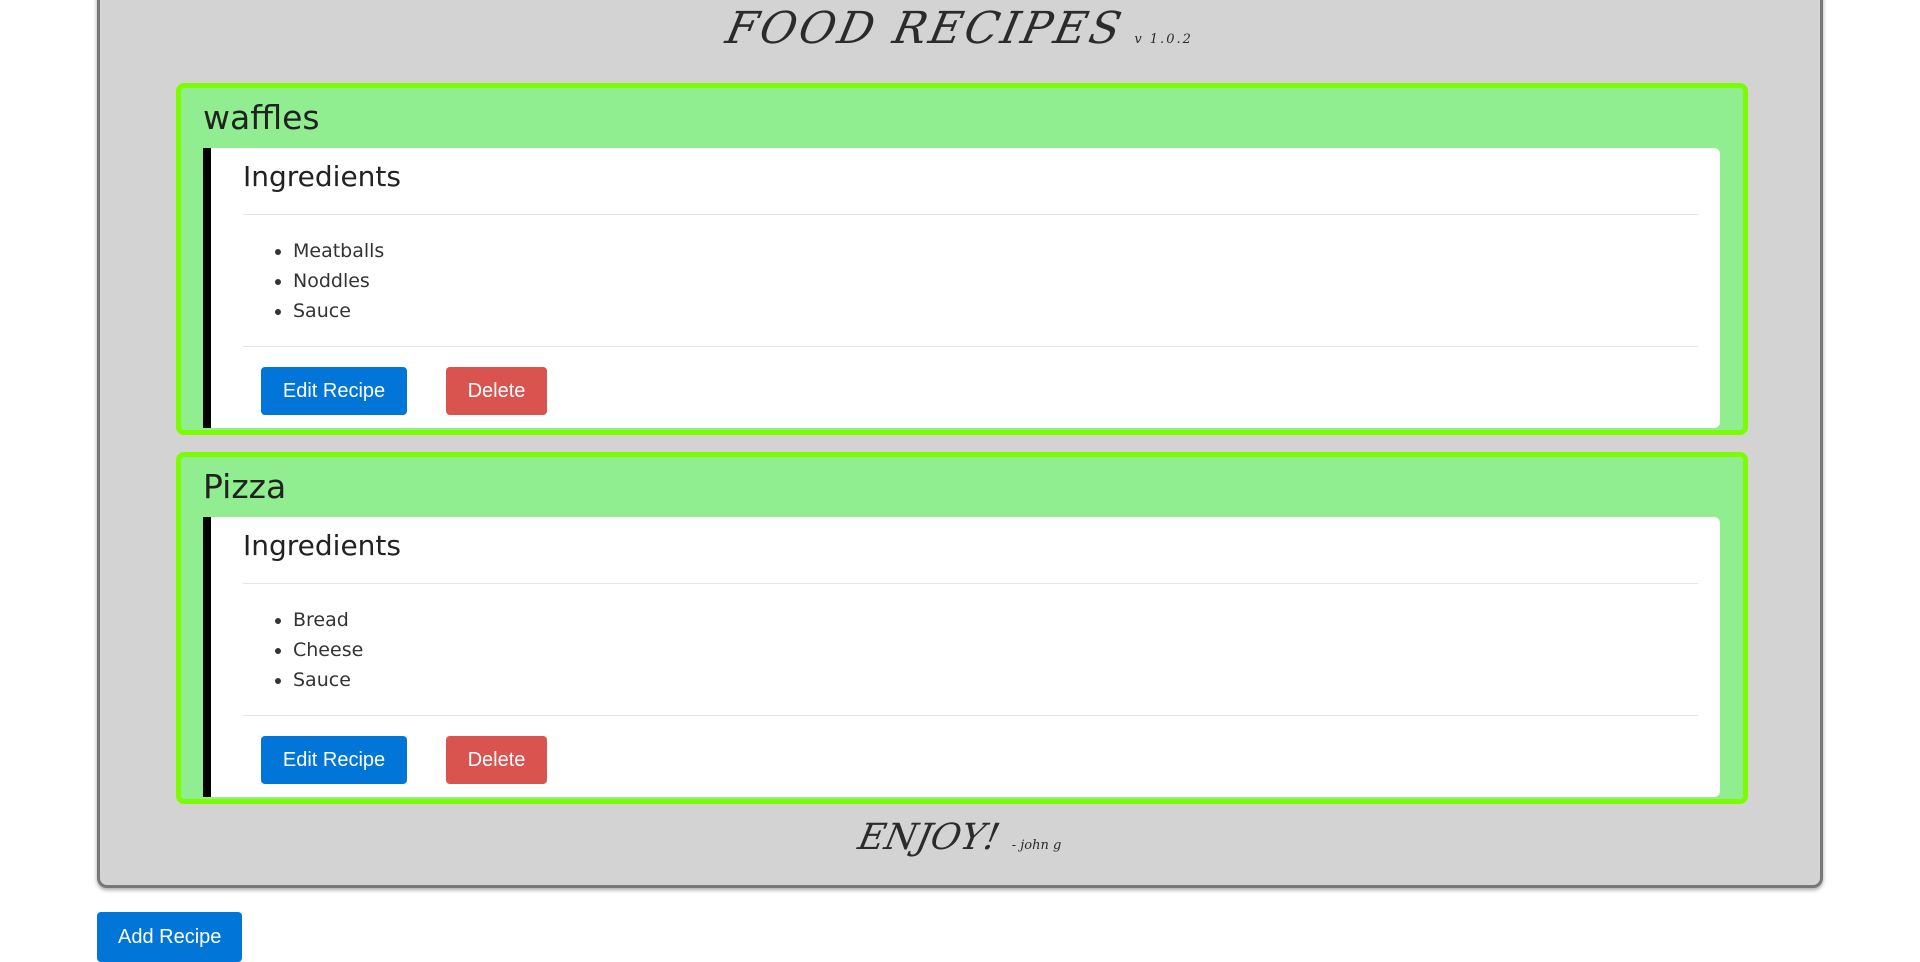 This screenshot has width=1920, height=962. What do you see at coordinates (261, 117) in the screenshot?
I see `recipe-name: waffles` at bounding box center [261, 117].